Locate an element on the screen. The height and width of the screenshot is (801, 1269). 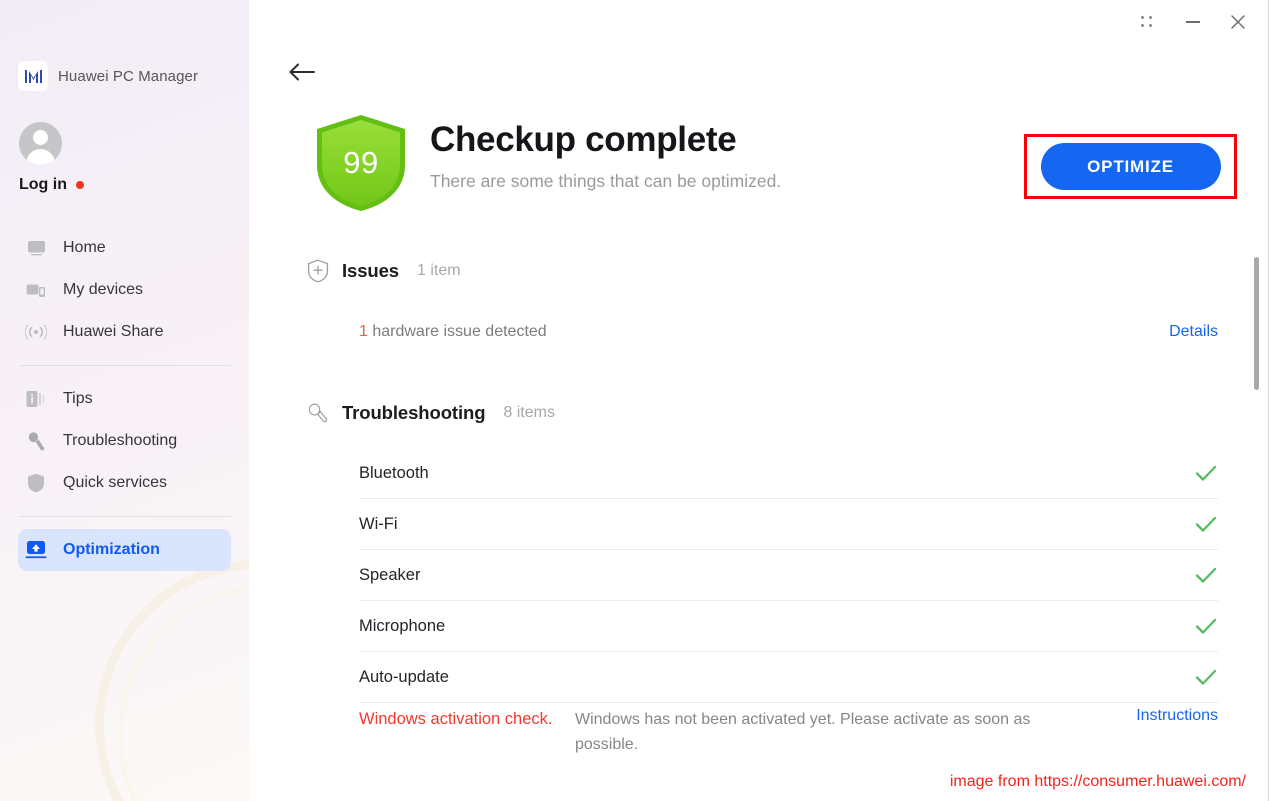
issues-count: 1 item is located at coordinates (439, 270).